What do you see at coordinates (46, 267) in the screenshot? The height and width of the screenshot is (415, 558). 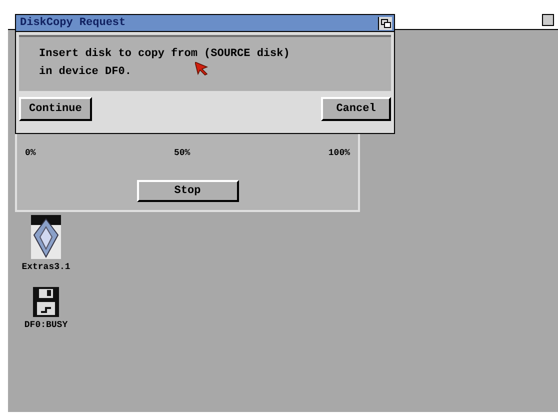 I see `icon-label: Extras3.1` at bounding box center [46, 267].